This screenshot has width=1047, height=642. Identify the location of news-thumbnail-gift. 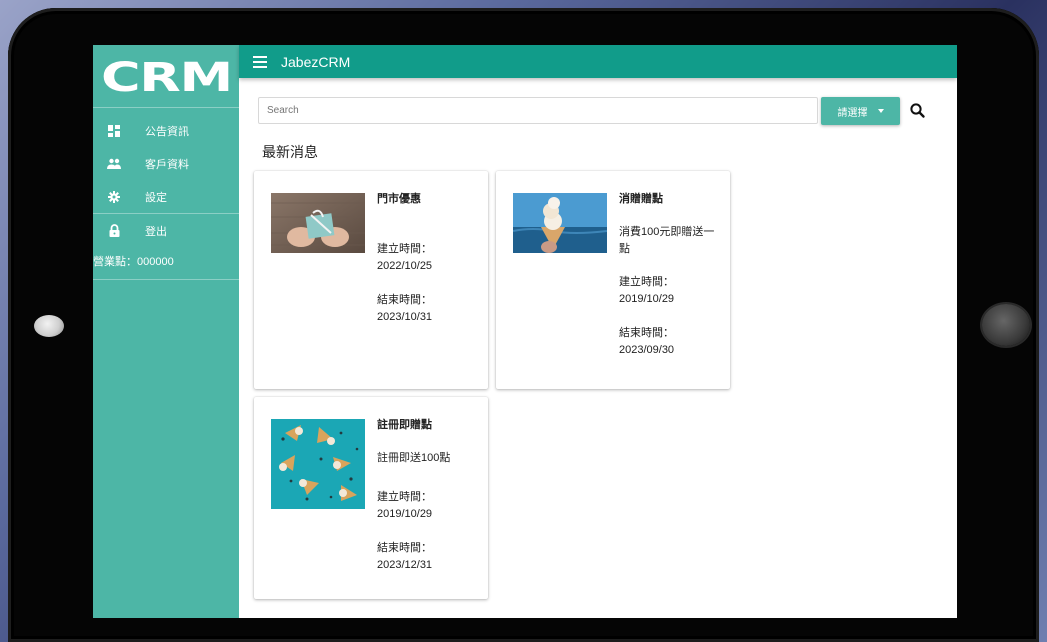
(318, 223).